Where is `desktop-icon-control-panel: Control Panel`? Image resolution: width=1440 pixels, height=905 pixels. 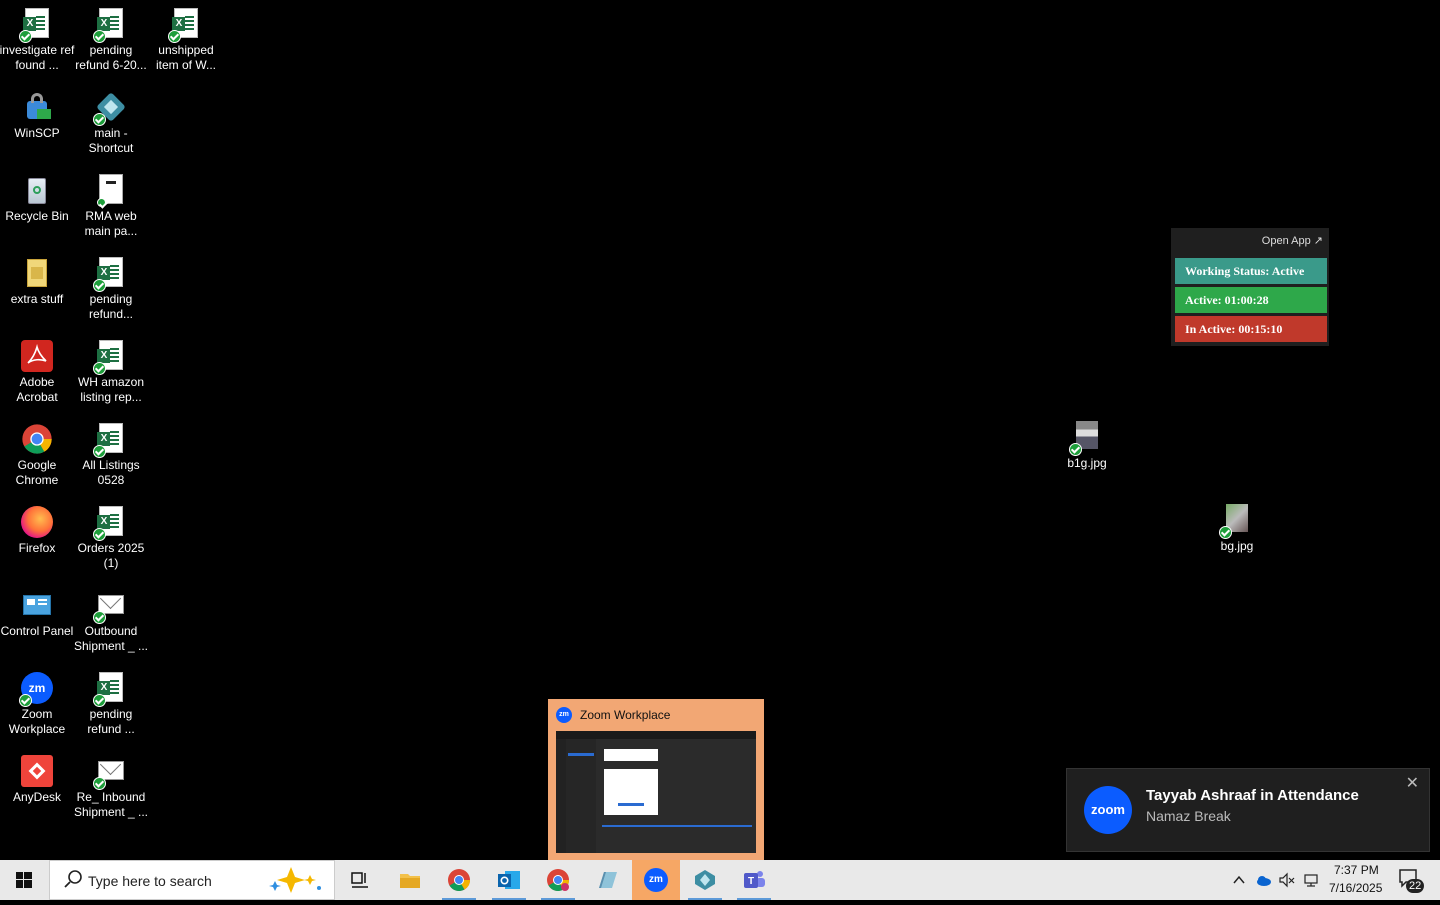 desktop-icon-control-panel: Control Panel is located at coordinates (38, 614).